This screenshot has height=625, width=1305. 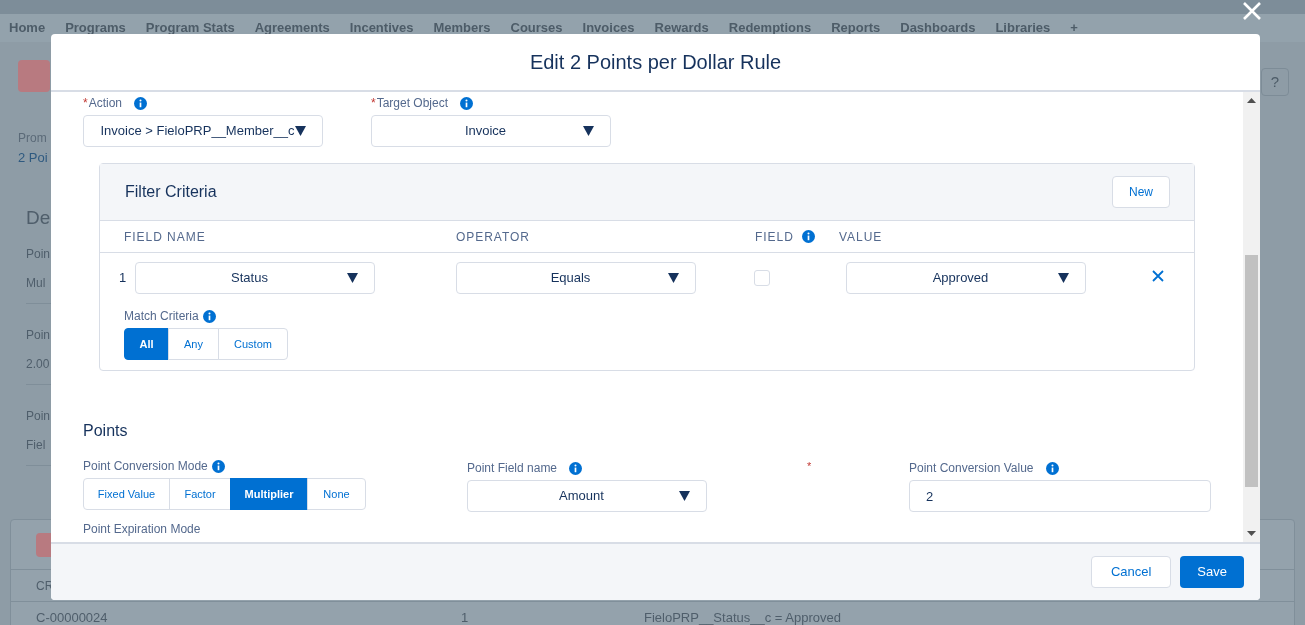 What do you see at coordinates (1074, 28) in the screenshot?
I see `nav-tab: +` at bounding box center [1074, 28].